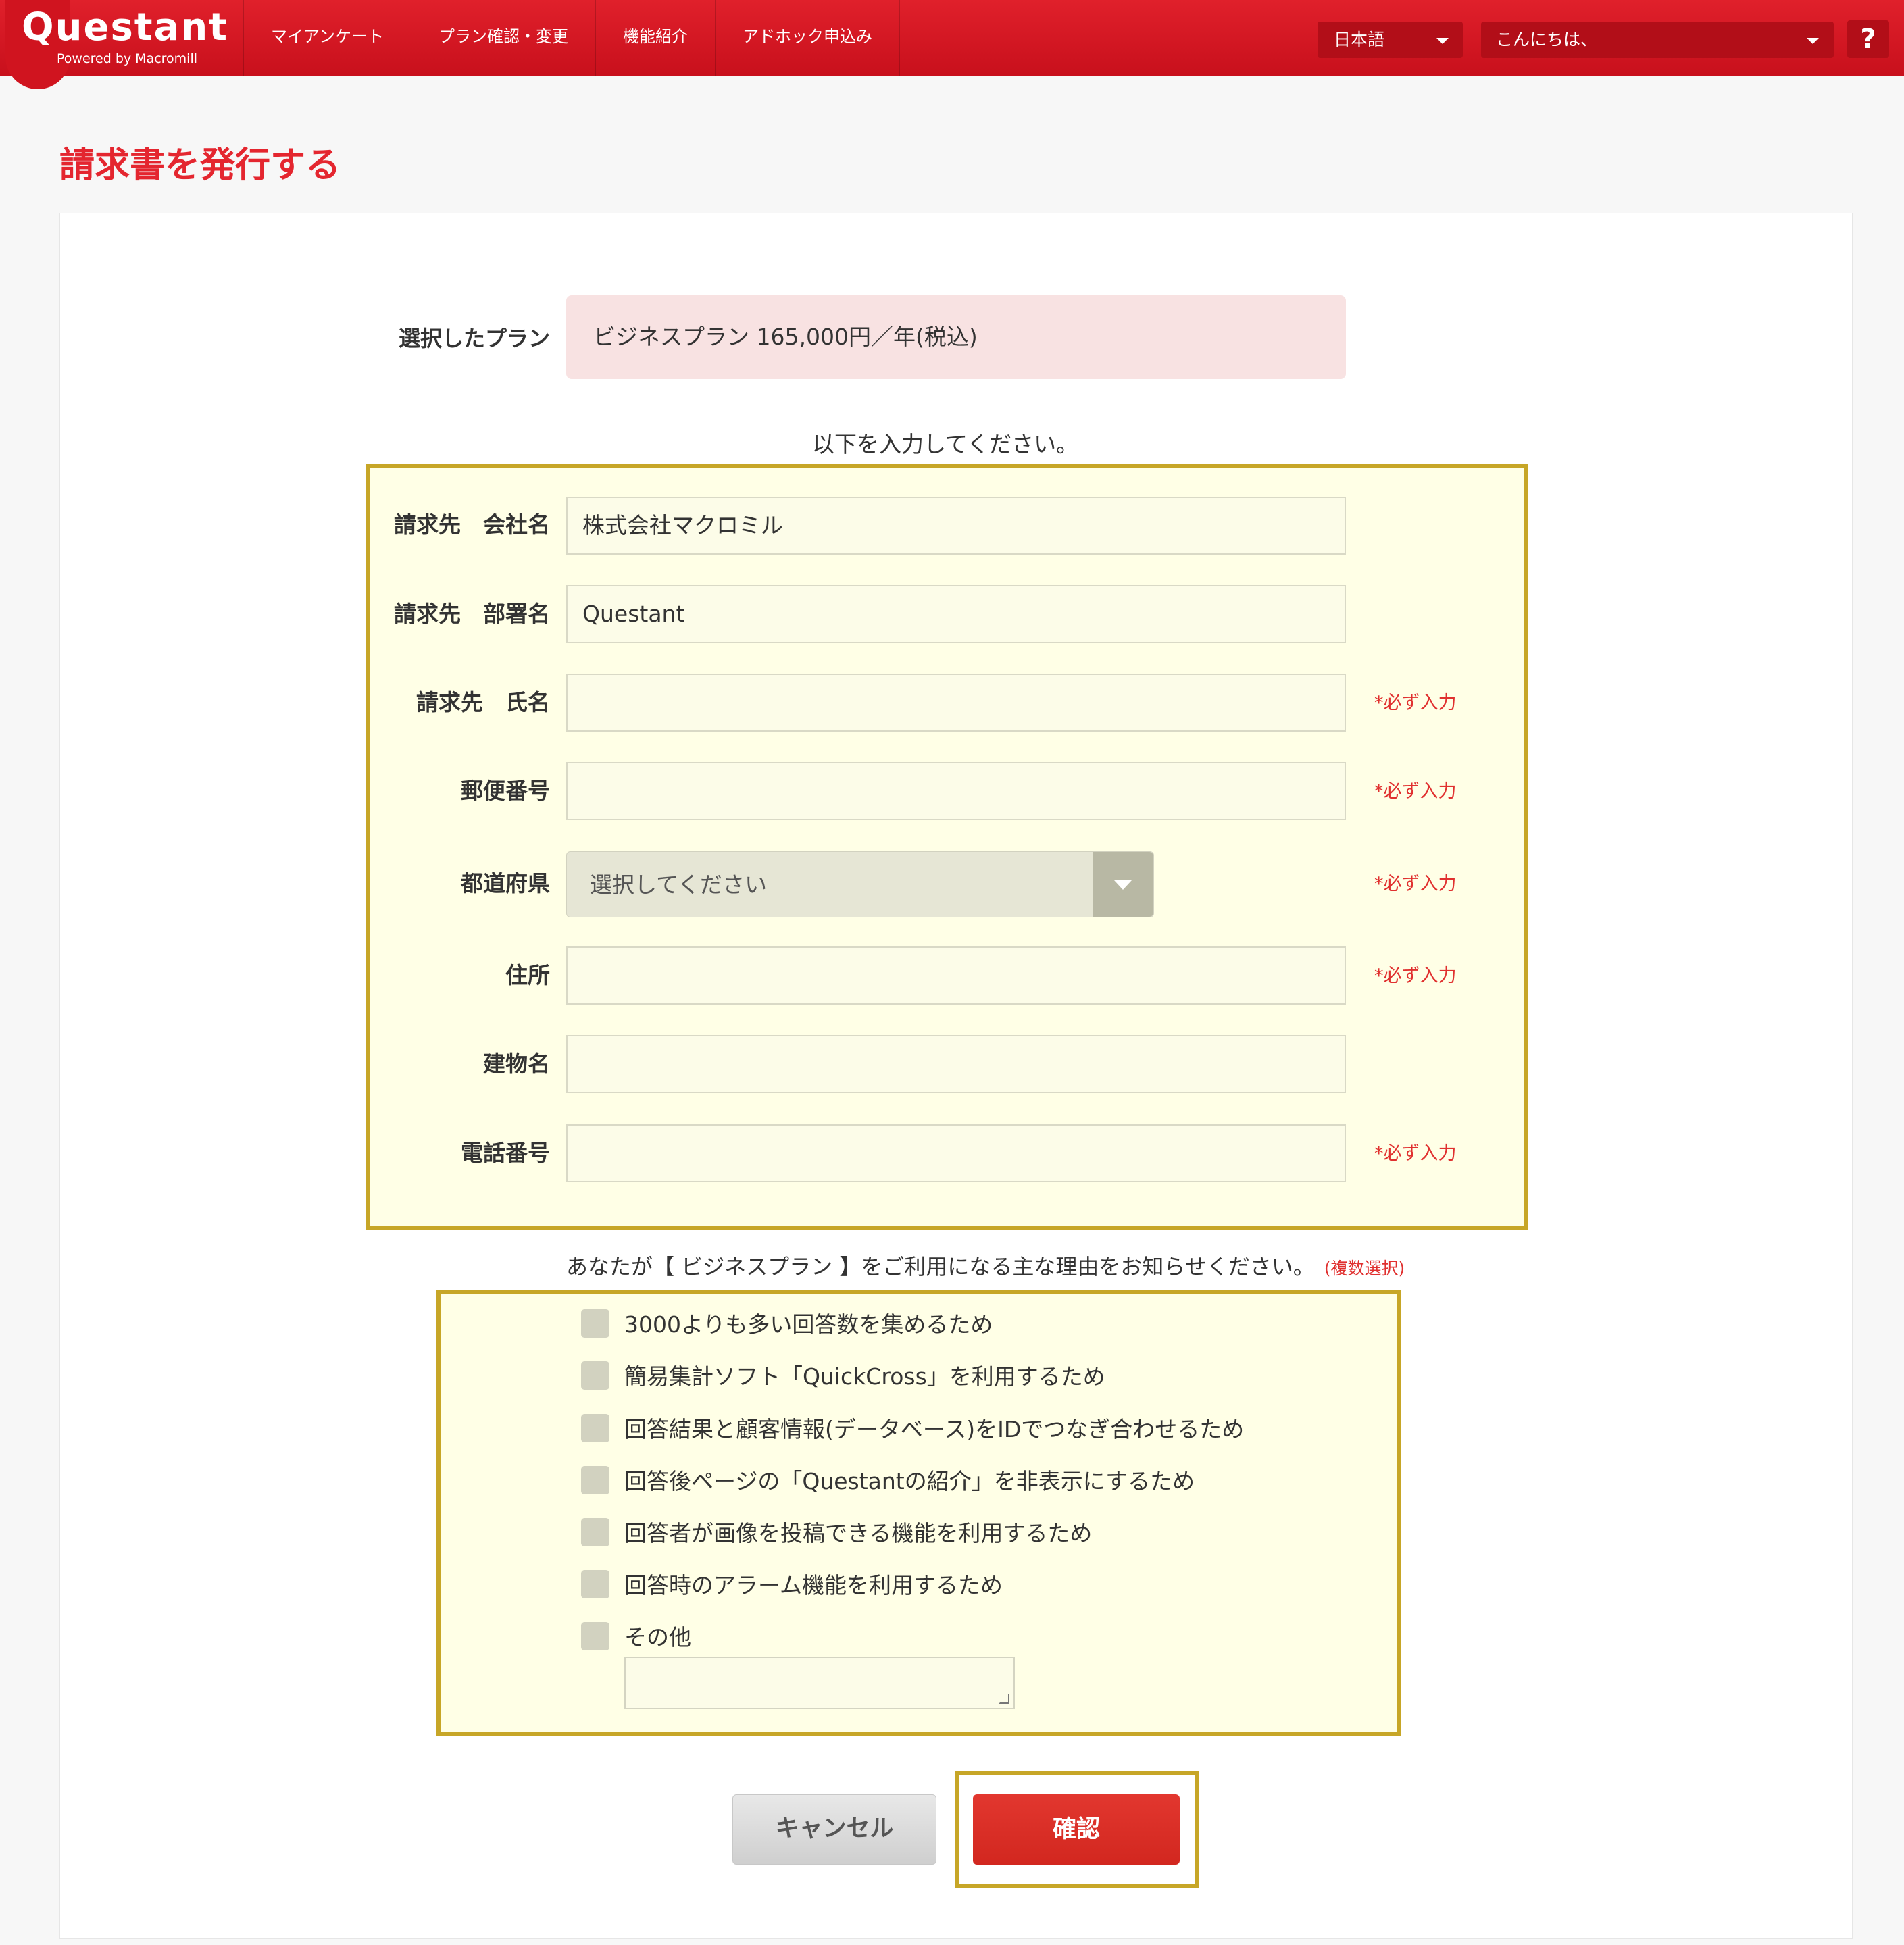 This screenshot has height=1945, width=1904. I want to click on nav-adhoc: アドホック申込み, so click(808, 38).